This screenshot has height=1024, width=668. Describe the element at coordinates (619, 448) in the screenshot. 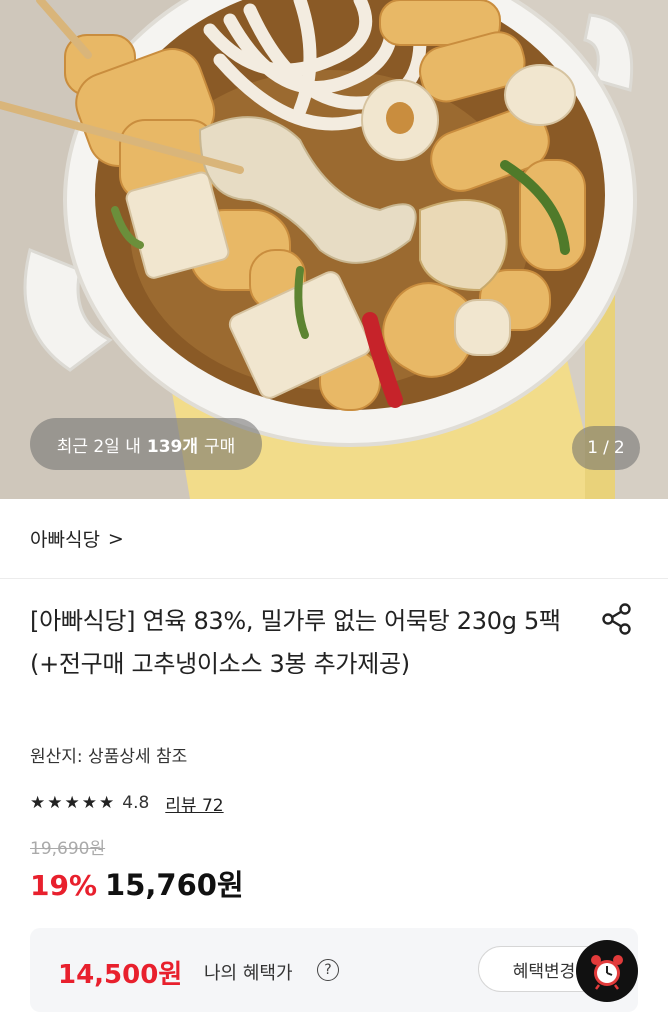

I see `page-total: 2` at that location.